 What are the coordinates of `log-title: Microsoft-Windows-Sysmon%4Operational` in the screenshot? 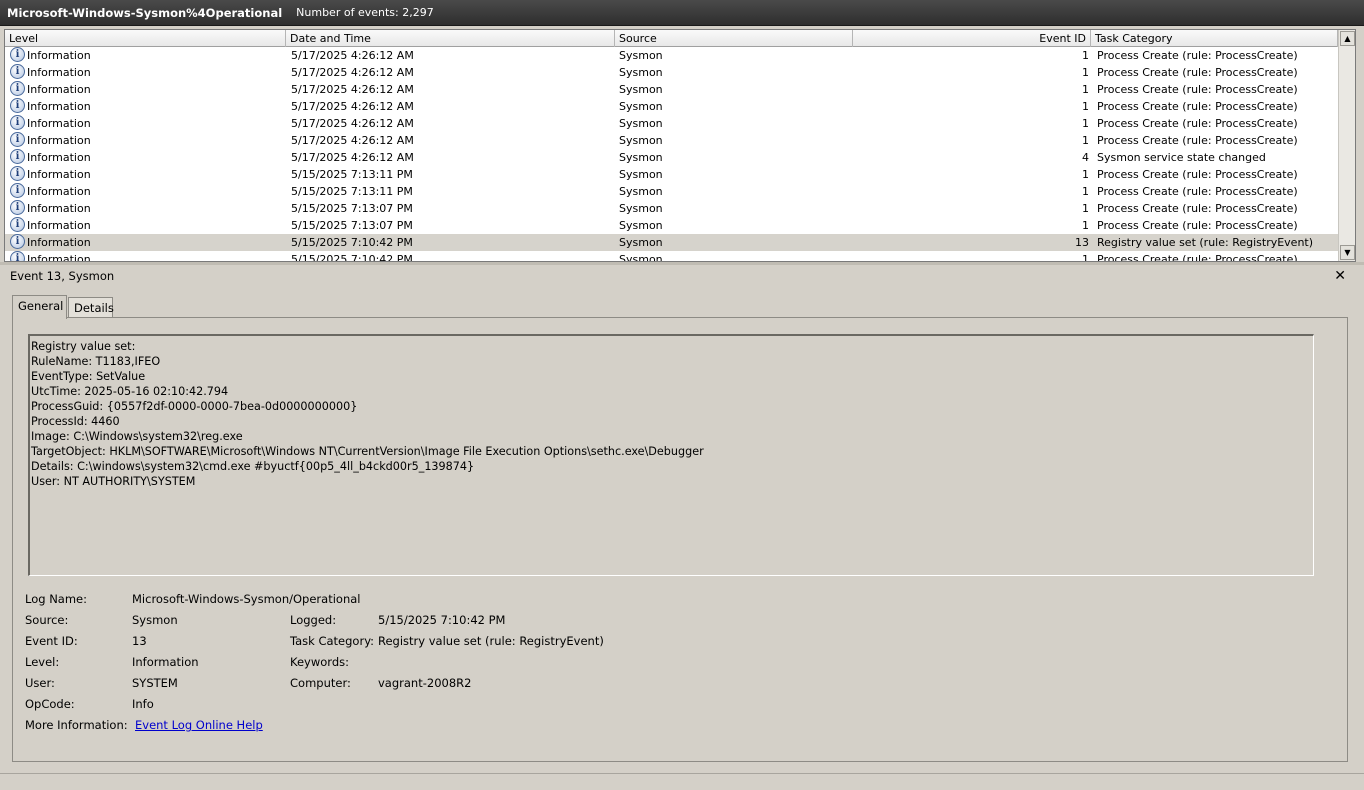 It's located at (145, 12).